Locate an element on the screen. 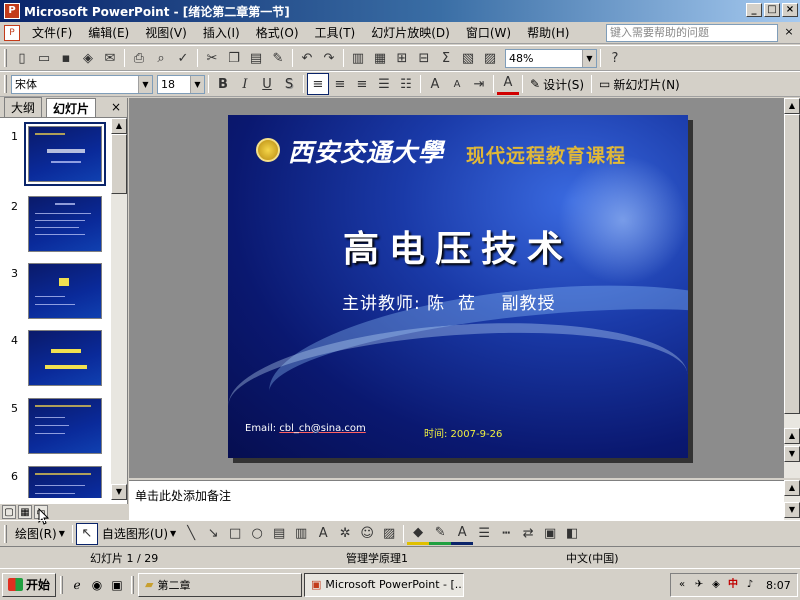 This screenshot has height=600, width=800. tab-outline: 大纲 is located at coordinates (23, 107).